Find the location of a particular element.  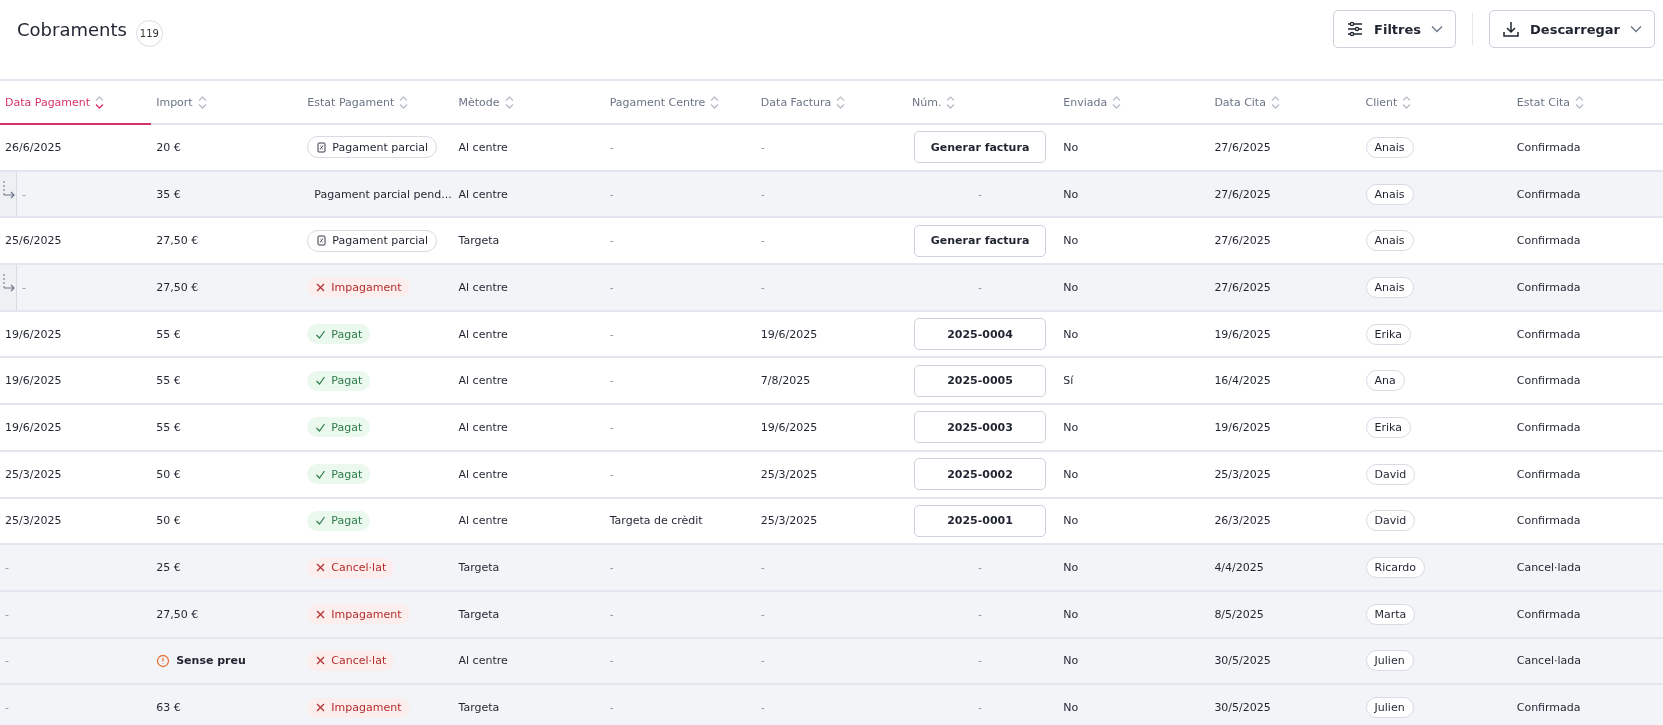

column-header: Pagament Centre is located at coordinates (680, 102).